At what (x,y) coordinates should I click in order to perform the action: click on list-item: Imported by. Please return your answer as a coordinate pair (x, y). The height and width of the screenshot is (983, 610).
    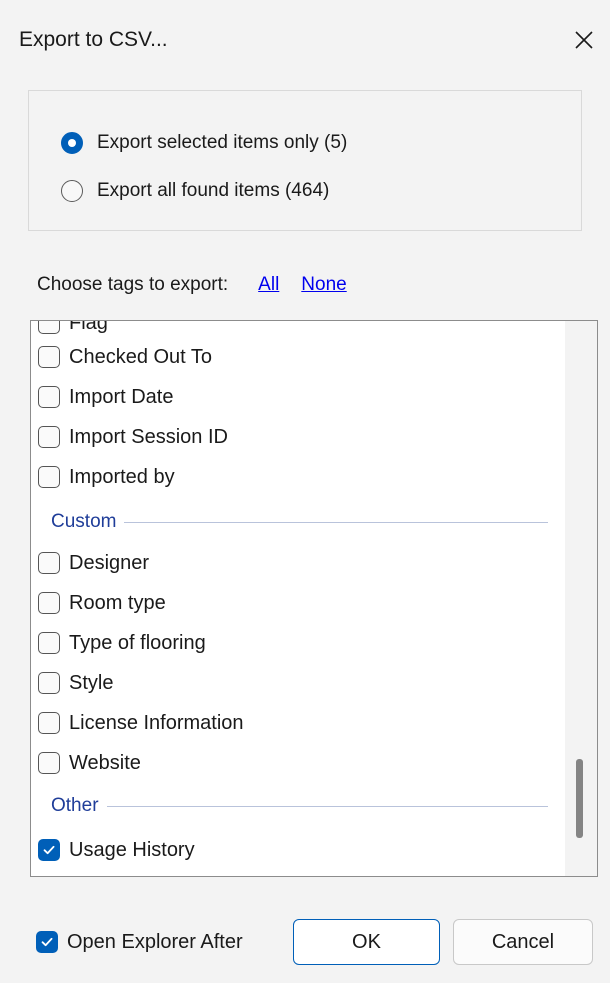
    Looking at the image, I should click on (106, 477).